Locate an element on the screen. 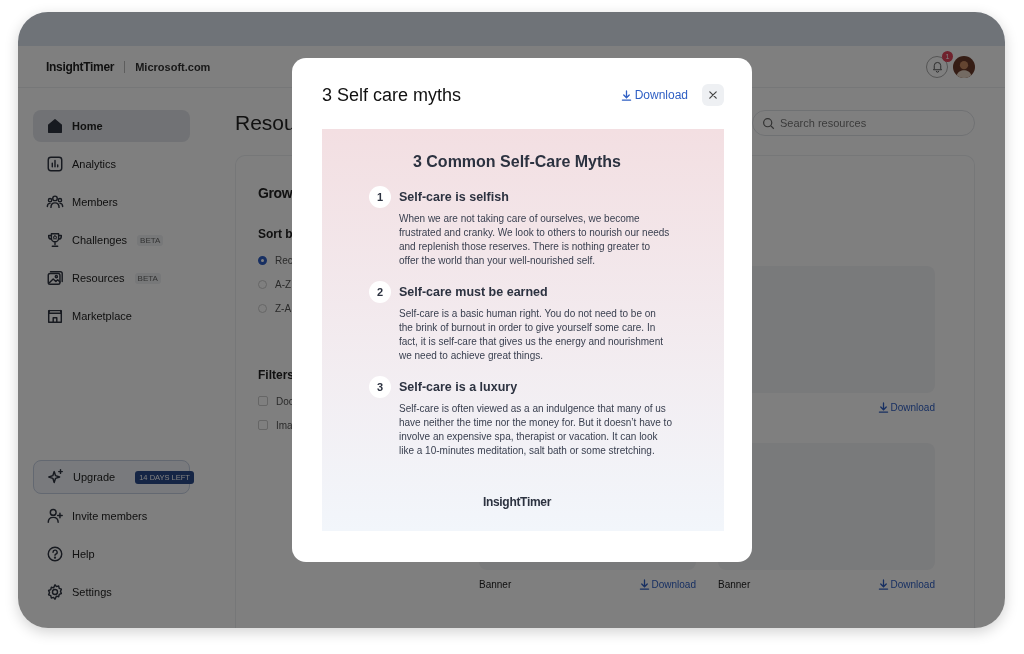 Image resolution: width=1024 pixels, height=654 pixels. chart-icon is located at coordinates (55, 164).